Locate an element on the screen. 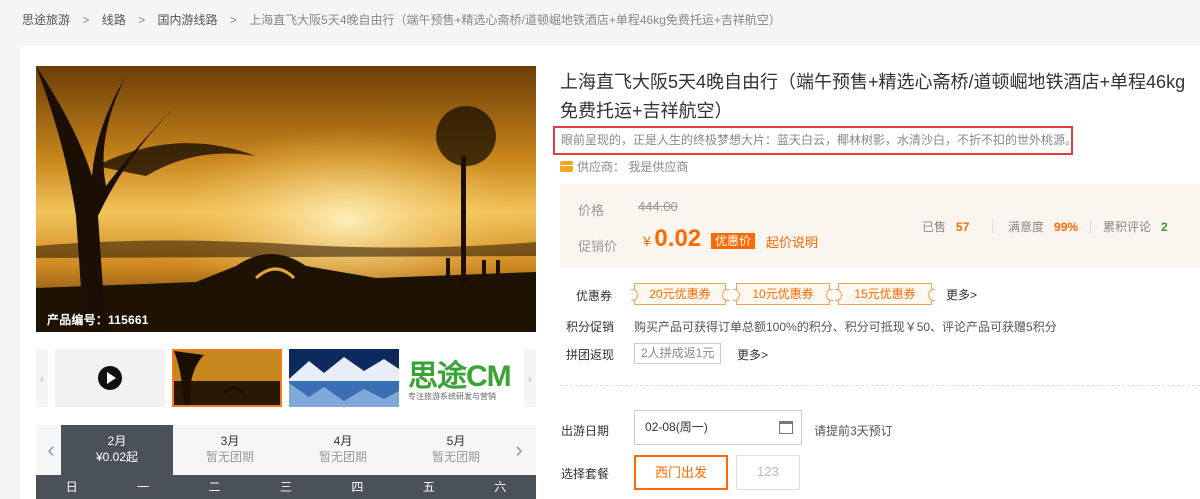 The width and height of the screenshot is (1200, 499). promo-price: ¥ 0.02 is located at coordinates (672, 239).